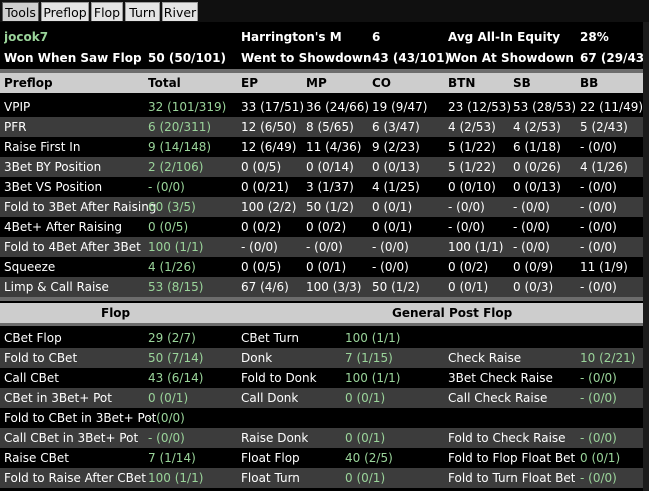  I want to click on postflop-cell-general-value: 40 (2/5), so click(369, 458).